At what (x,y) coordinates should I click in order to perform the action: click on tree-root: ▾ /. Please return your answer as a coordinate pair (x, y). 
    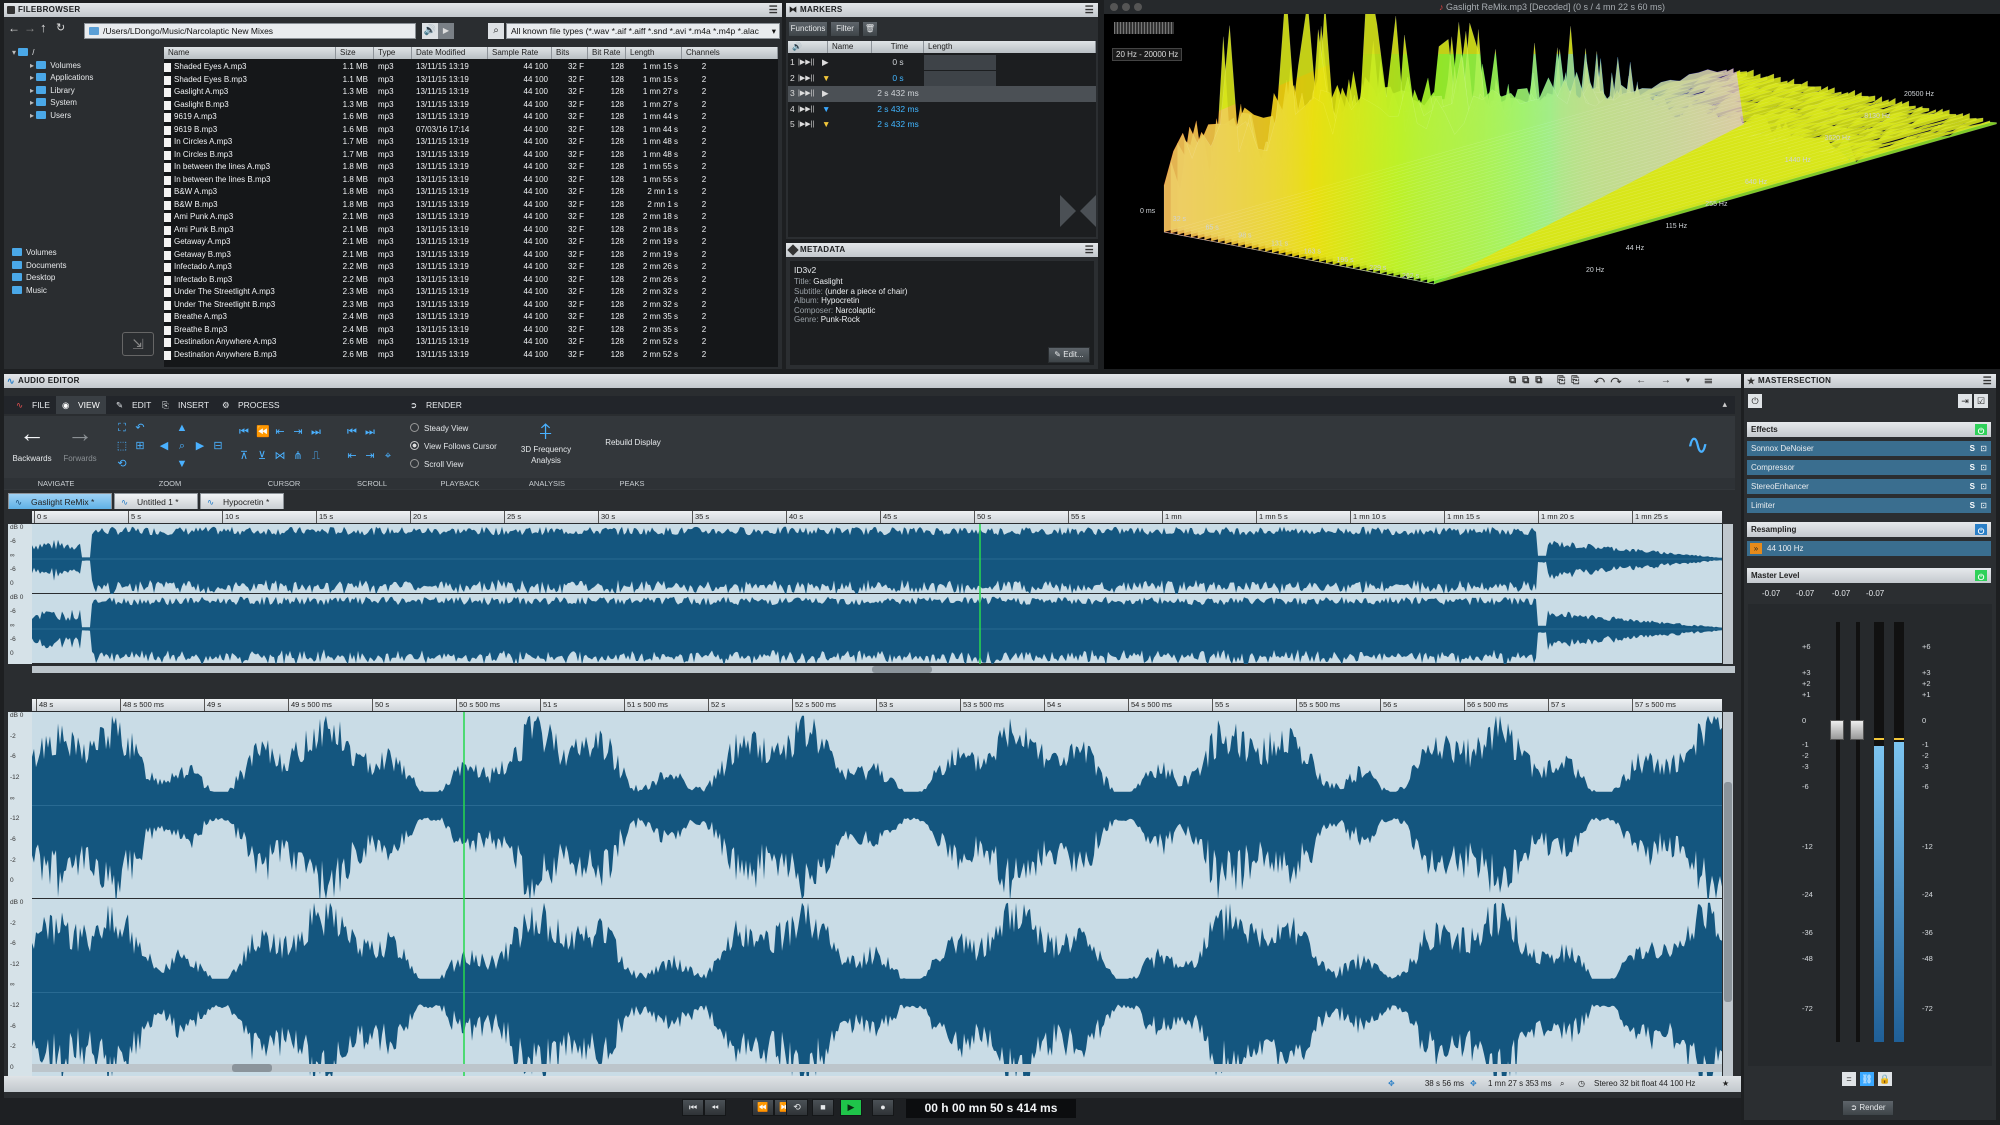
    Looking at the image, I should click on (86, 53).